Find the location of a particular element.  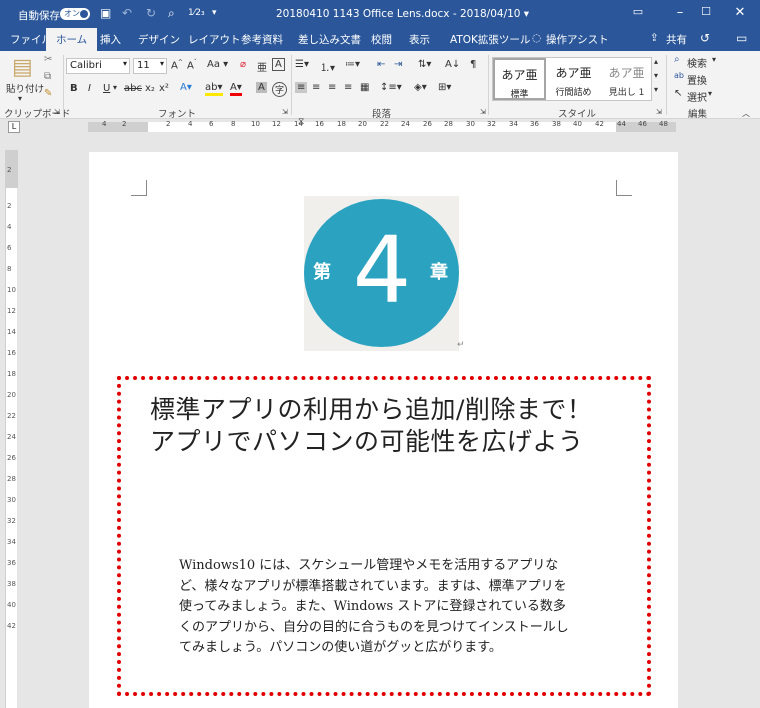

justify-icon: ≡ is located at coordinates (348, 87).